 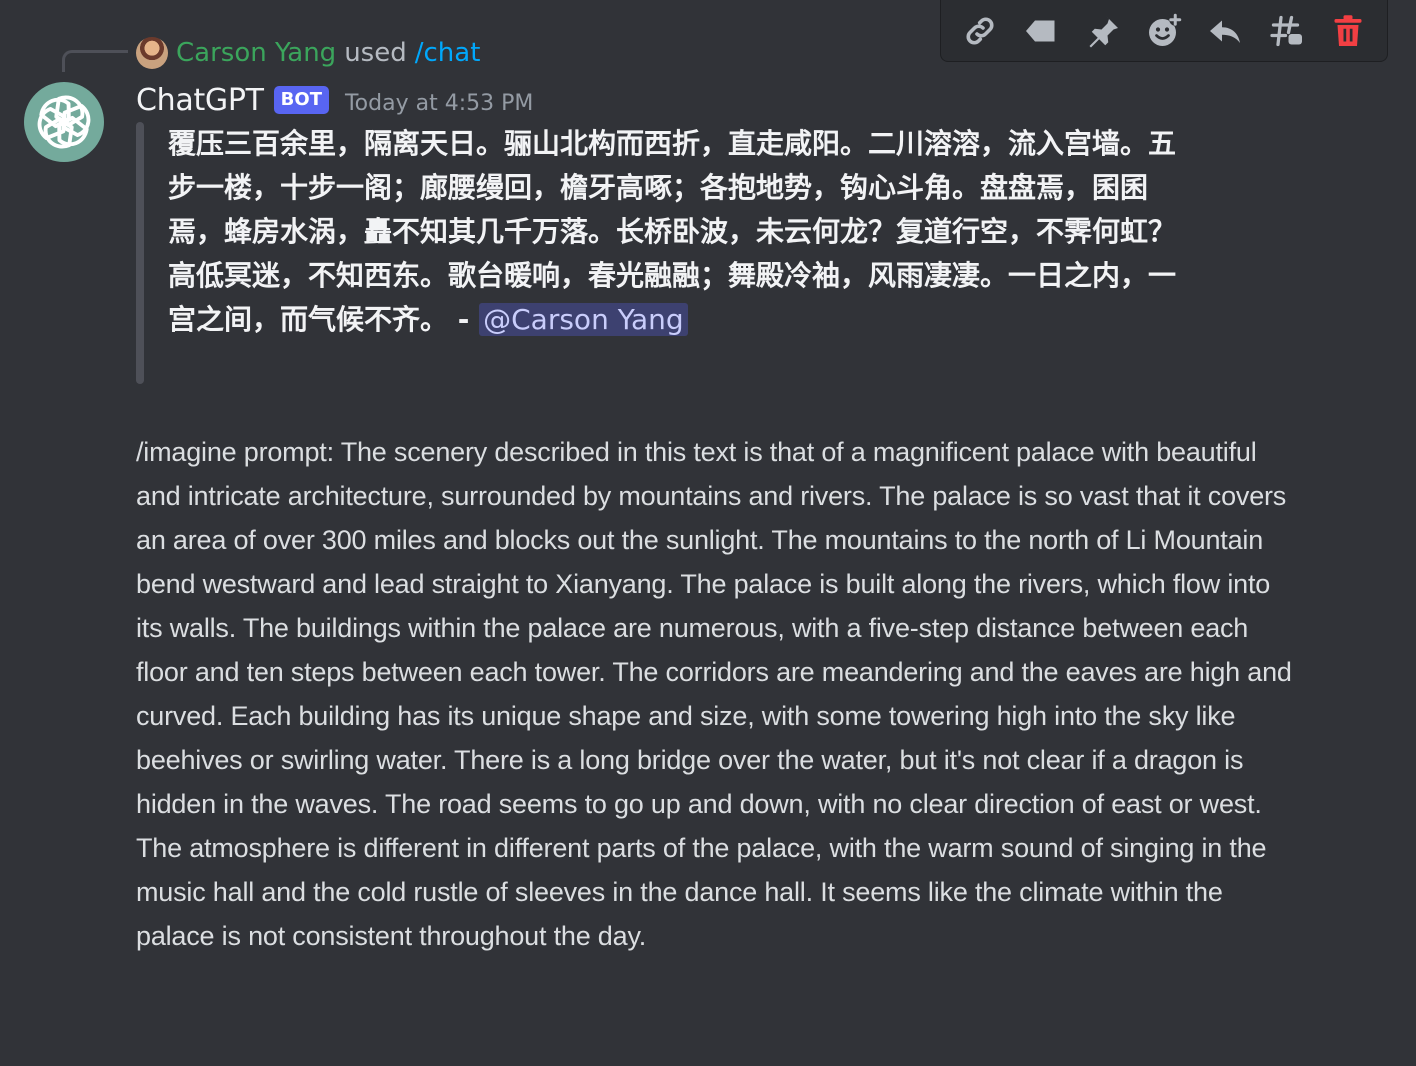 I want to click on create-thread-icon, so click(x=1286, y=30).